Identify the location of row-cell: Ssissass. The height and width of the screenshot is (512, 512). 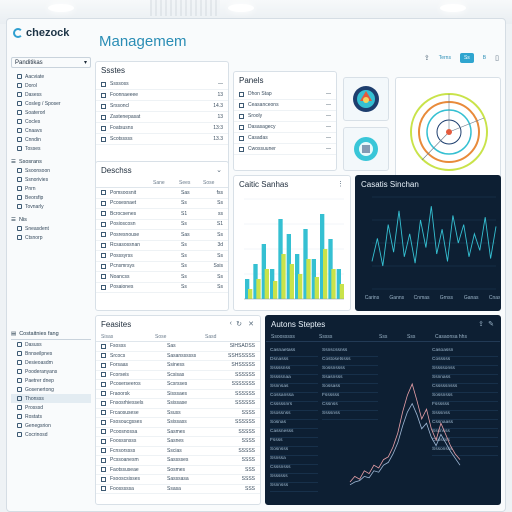
(177, 422).